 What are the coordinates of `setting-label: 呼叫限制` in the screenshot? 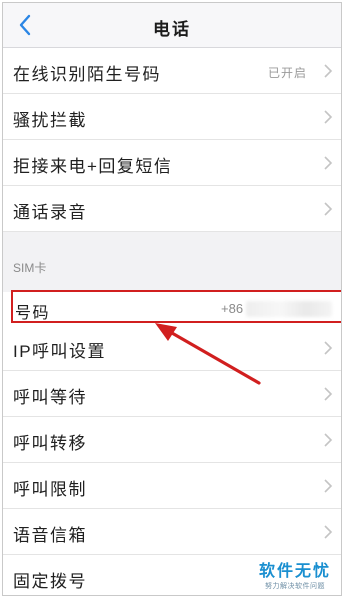 It's located at (50, 489).